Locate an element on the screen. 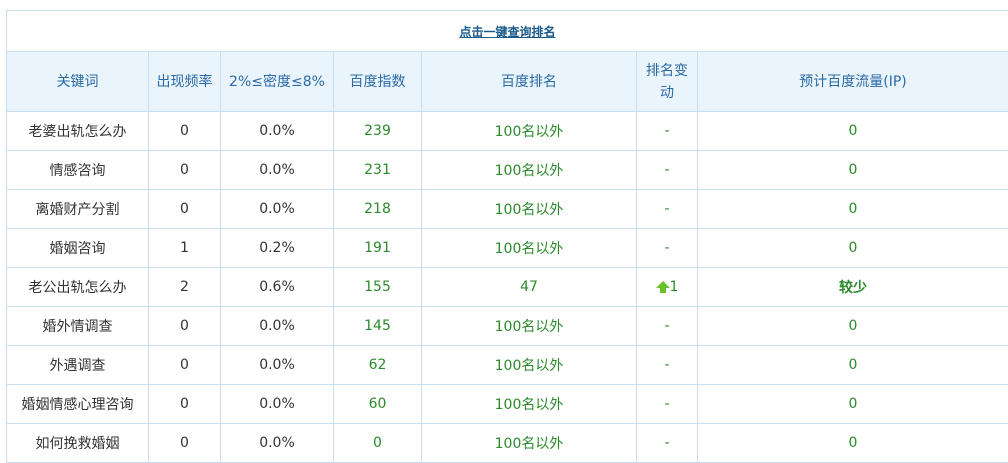 This screenshot has width=1008, height=463. cell-keyword: 婚姻情感心理咨询 is located at coordinates (77, 404).